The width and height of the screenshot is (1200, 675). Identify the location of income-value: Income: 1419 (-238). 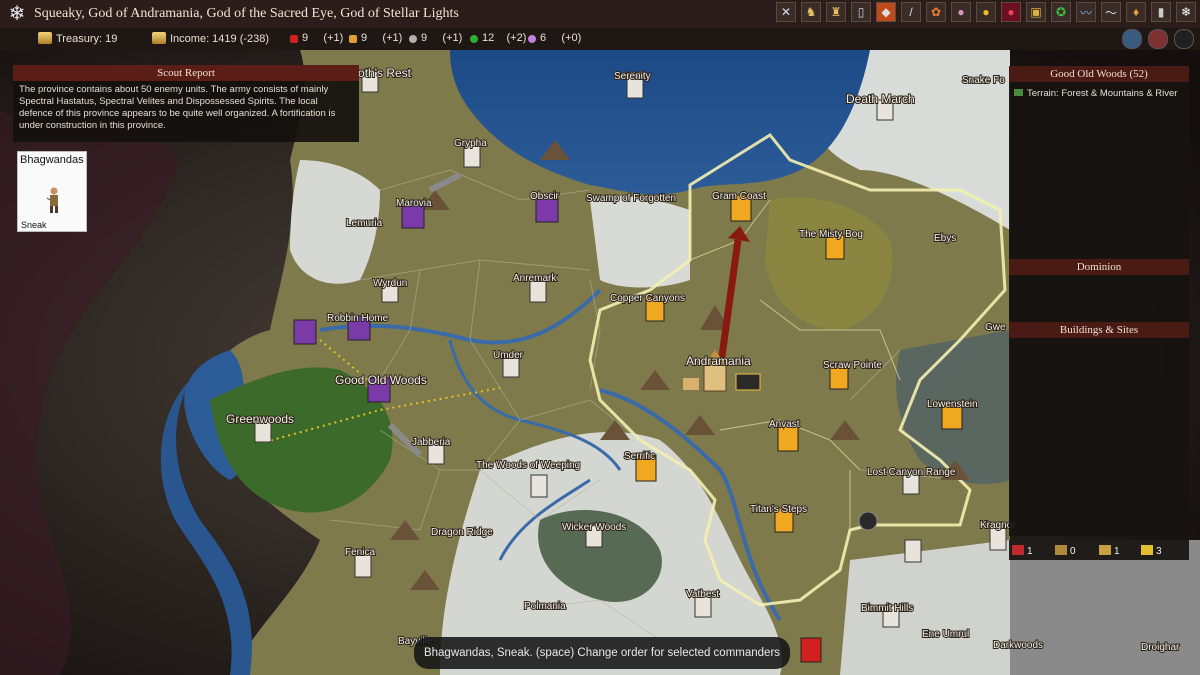
(220, 39).